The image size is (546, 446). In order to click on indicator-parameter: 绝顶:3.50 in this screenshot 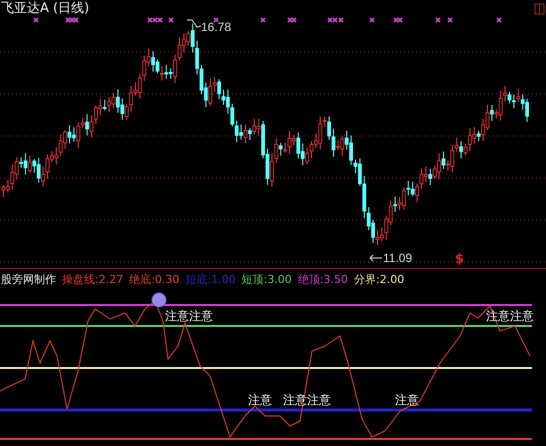, I will do `click(323, 279)`.